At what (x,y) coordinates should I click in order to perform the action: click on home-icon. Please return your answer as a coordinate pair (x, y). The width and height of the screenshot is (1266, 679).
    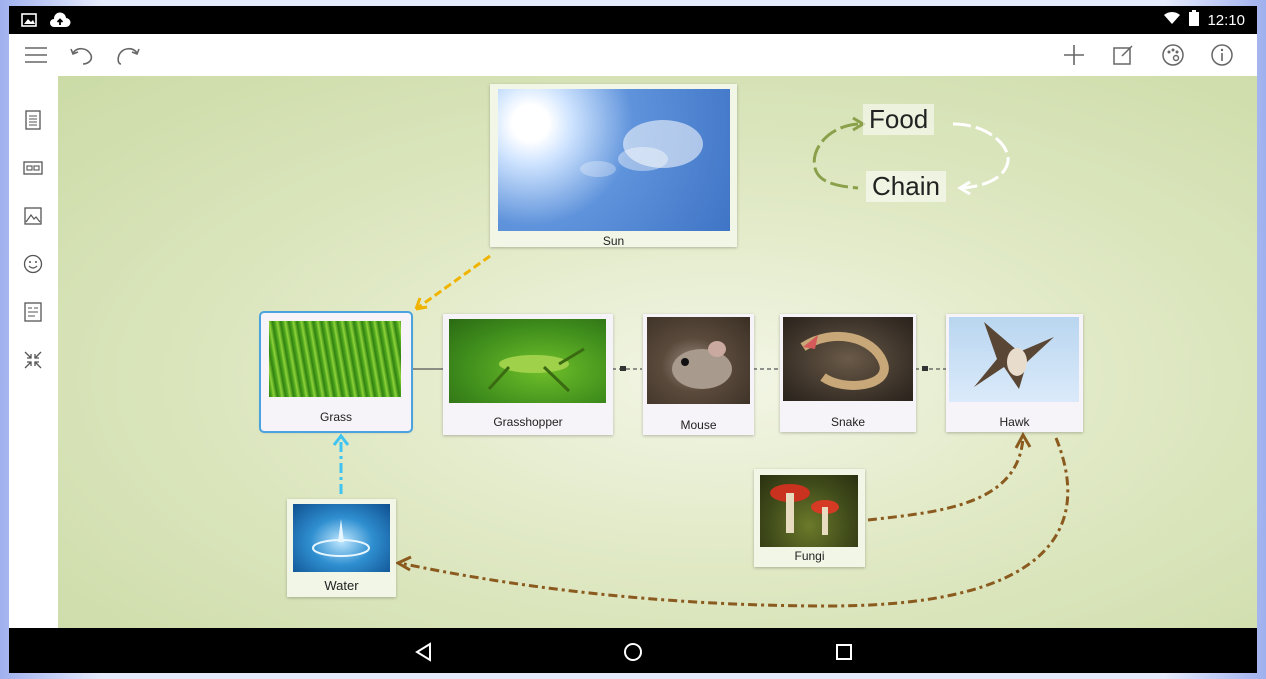
    Looking at the image, I should click on (633, 652).